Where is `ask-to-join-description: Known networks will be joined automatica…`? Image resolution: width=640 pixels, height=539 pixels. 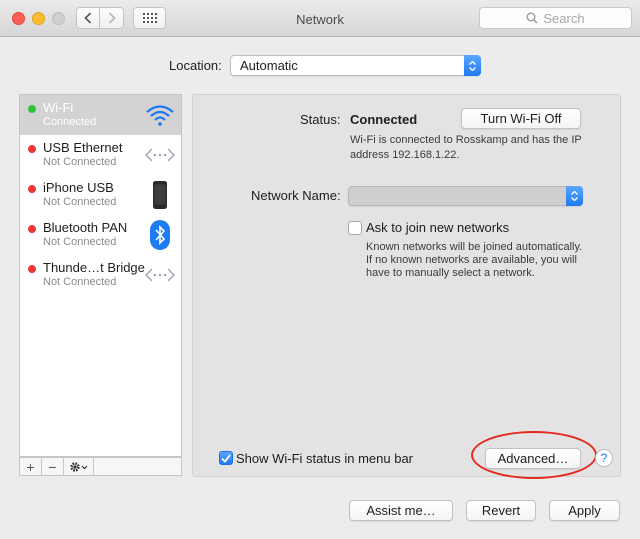 ask-to-join-description: Known networks will be joined automatica… is located at coordinates (474, 260).